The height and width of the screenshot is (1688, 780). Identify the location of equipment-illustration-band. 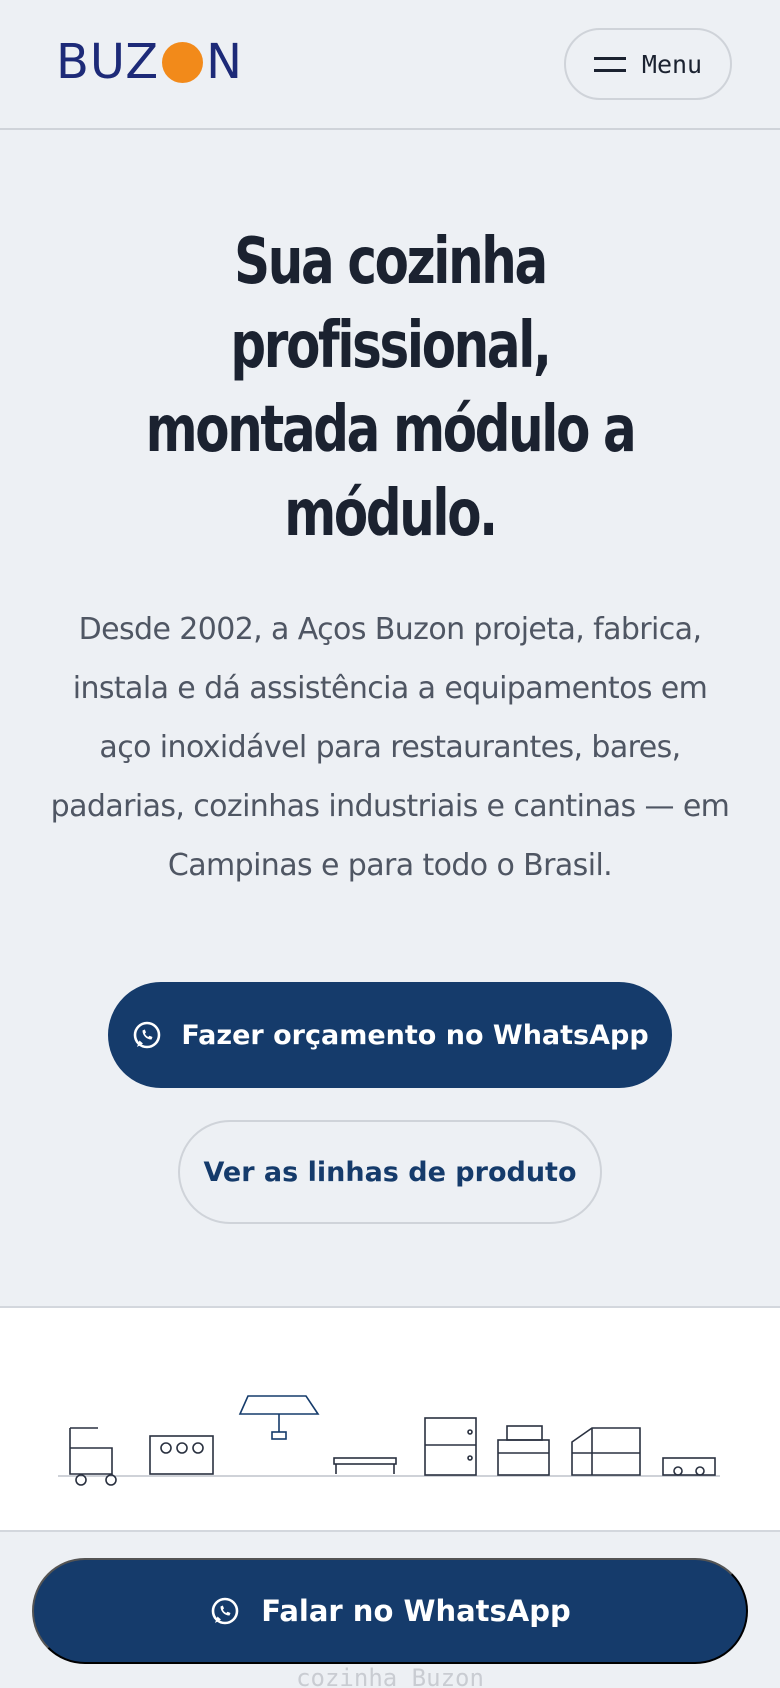
(390, 1419).